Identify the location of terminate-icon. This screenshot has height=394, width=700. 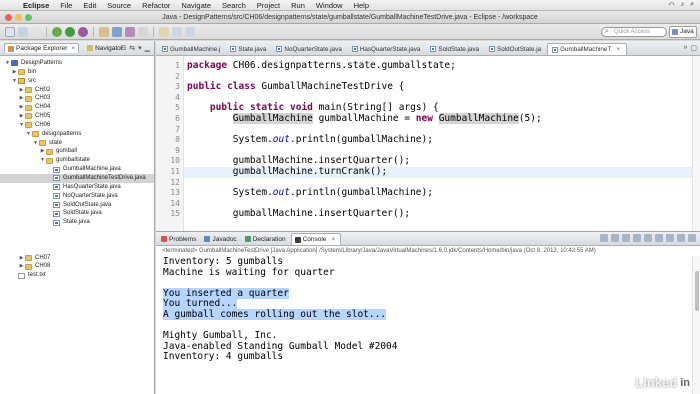
(604, 238).